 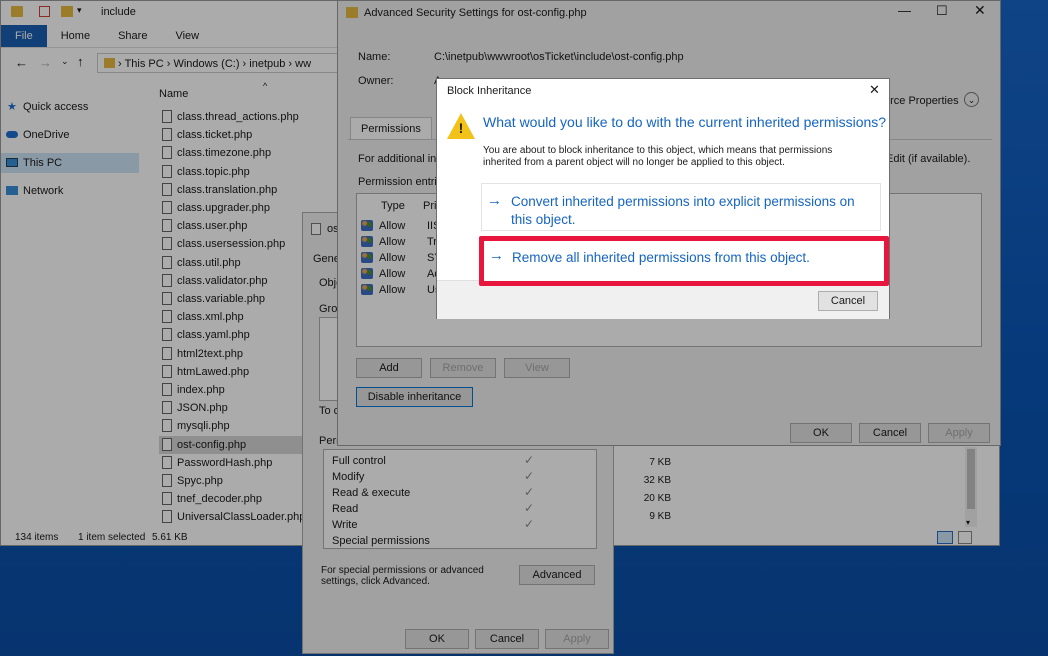 What do you see at coordinates (848, 301) in the screenshot?
I see `cancel-button: Cancel` at bounding box center [848, 301].